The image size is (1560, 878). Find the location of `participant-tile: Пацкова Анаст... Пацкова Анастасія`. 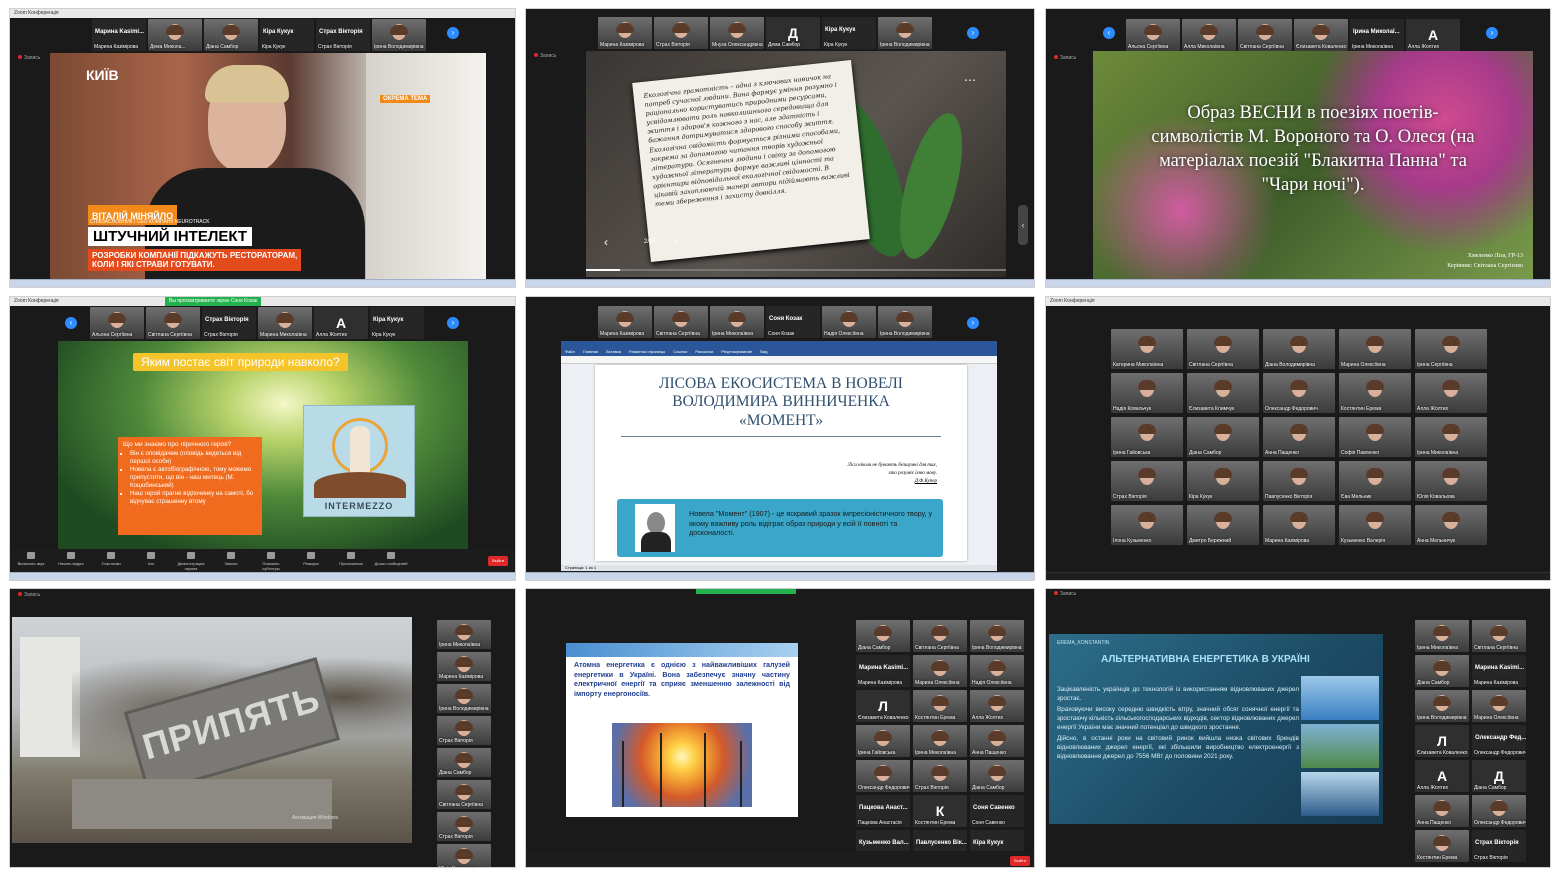

participant-tile: Пацкова Анаст... Пацкова Анастасія is located at coordinates (883, 811).